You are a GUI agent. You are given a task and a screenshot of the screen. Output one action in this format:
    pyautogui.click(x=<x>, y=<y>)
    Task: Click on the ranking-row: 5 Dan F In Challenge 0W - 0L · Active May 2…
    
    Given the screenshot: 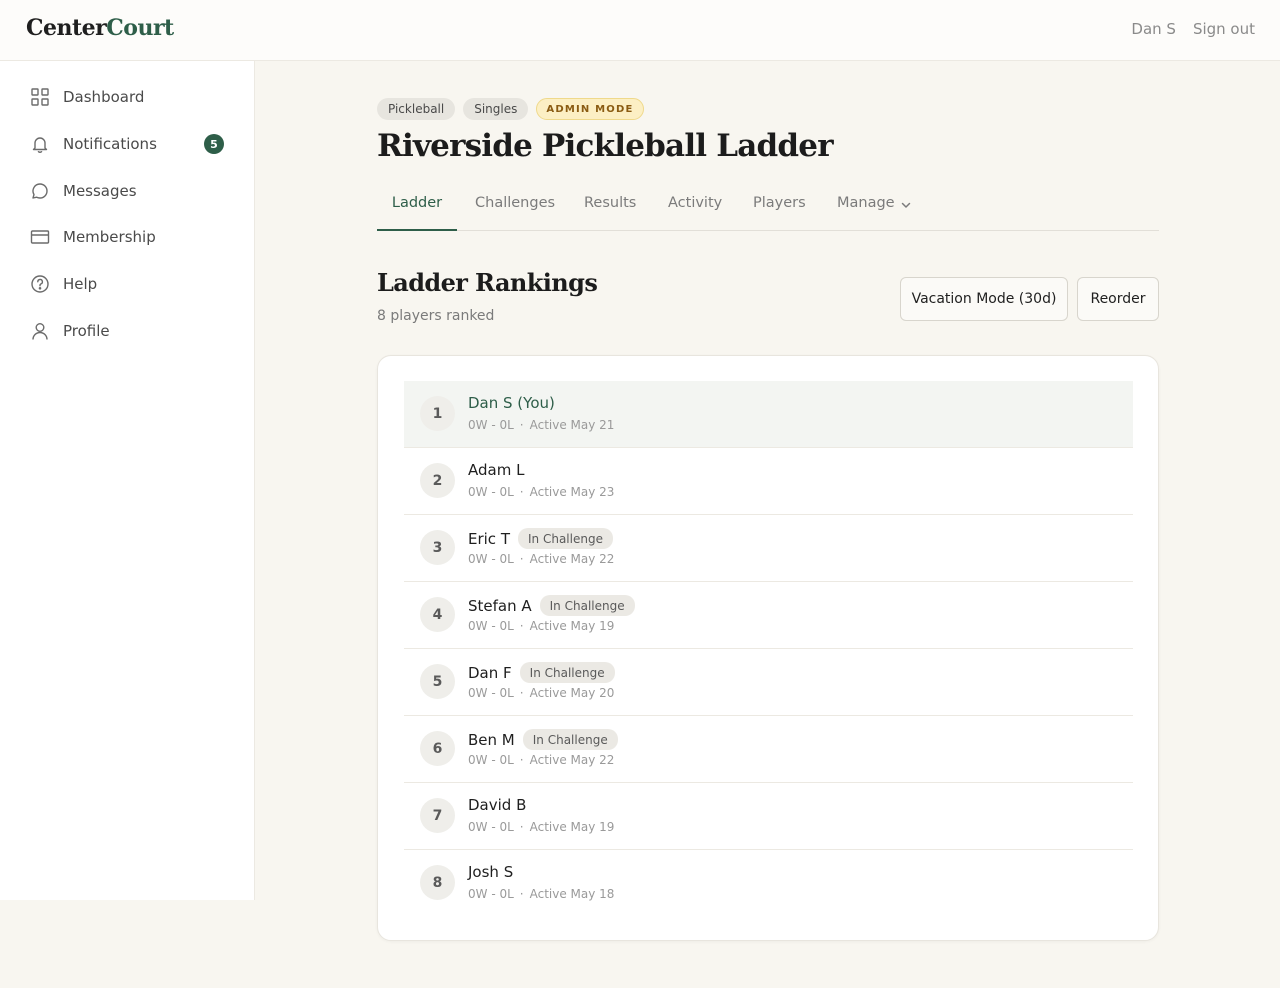 What is the action you would take?
    pyautogui.click(x=768, y=682)
    